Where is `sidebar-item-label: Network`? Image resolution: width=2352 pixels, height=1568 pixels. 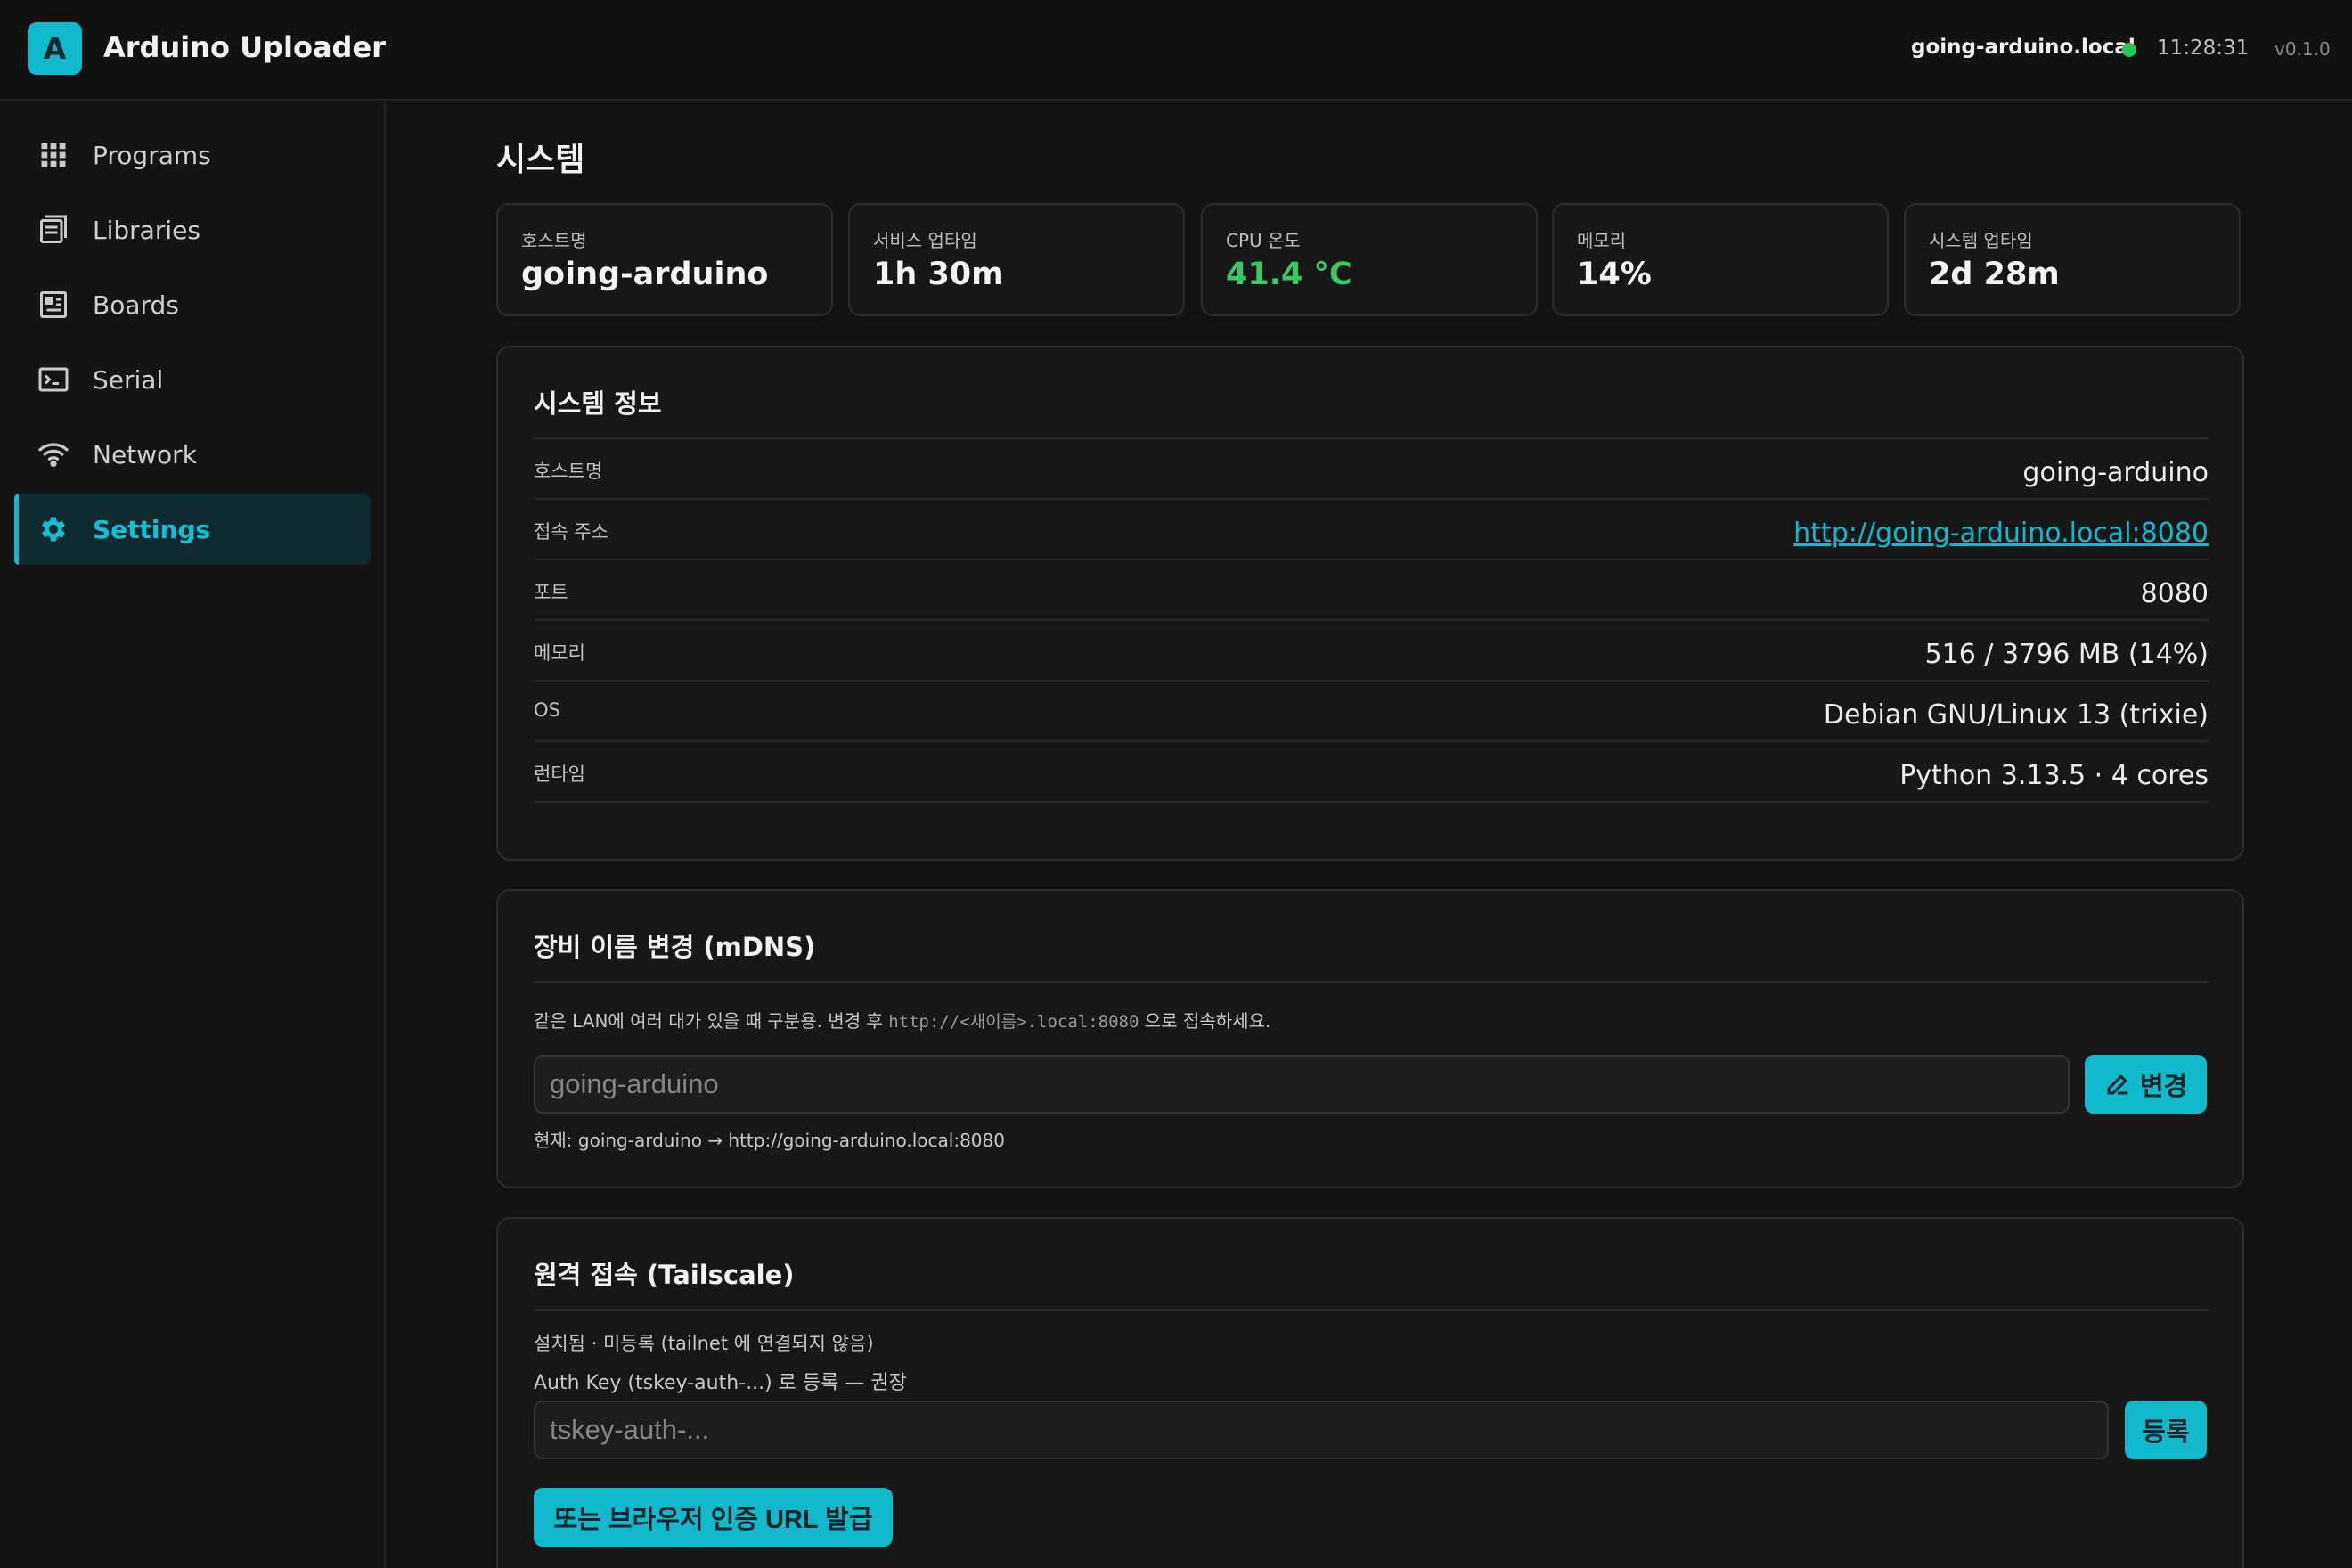
sidebar-item-label: Network is located at coordinates (145, 455).